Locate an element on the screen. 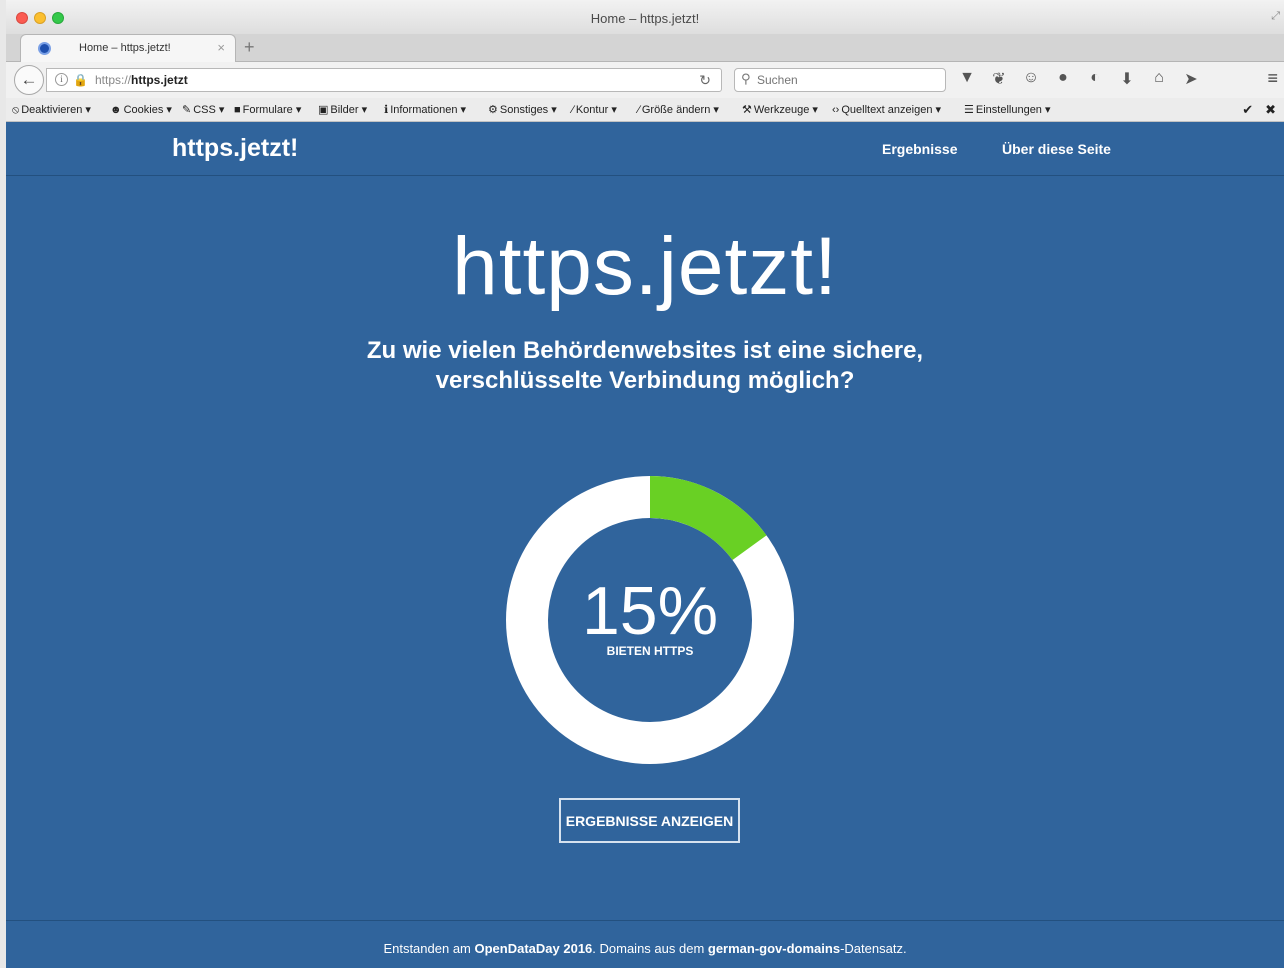 This screenshot has height=968, width=1284. lock-icon: 🔒 is located at coordinates (80, 80).